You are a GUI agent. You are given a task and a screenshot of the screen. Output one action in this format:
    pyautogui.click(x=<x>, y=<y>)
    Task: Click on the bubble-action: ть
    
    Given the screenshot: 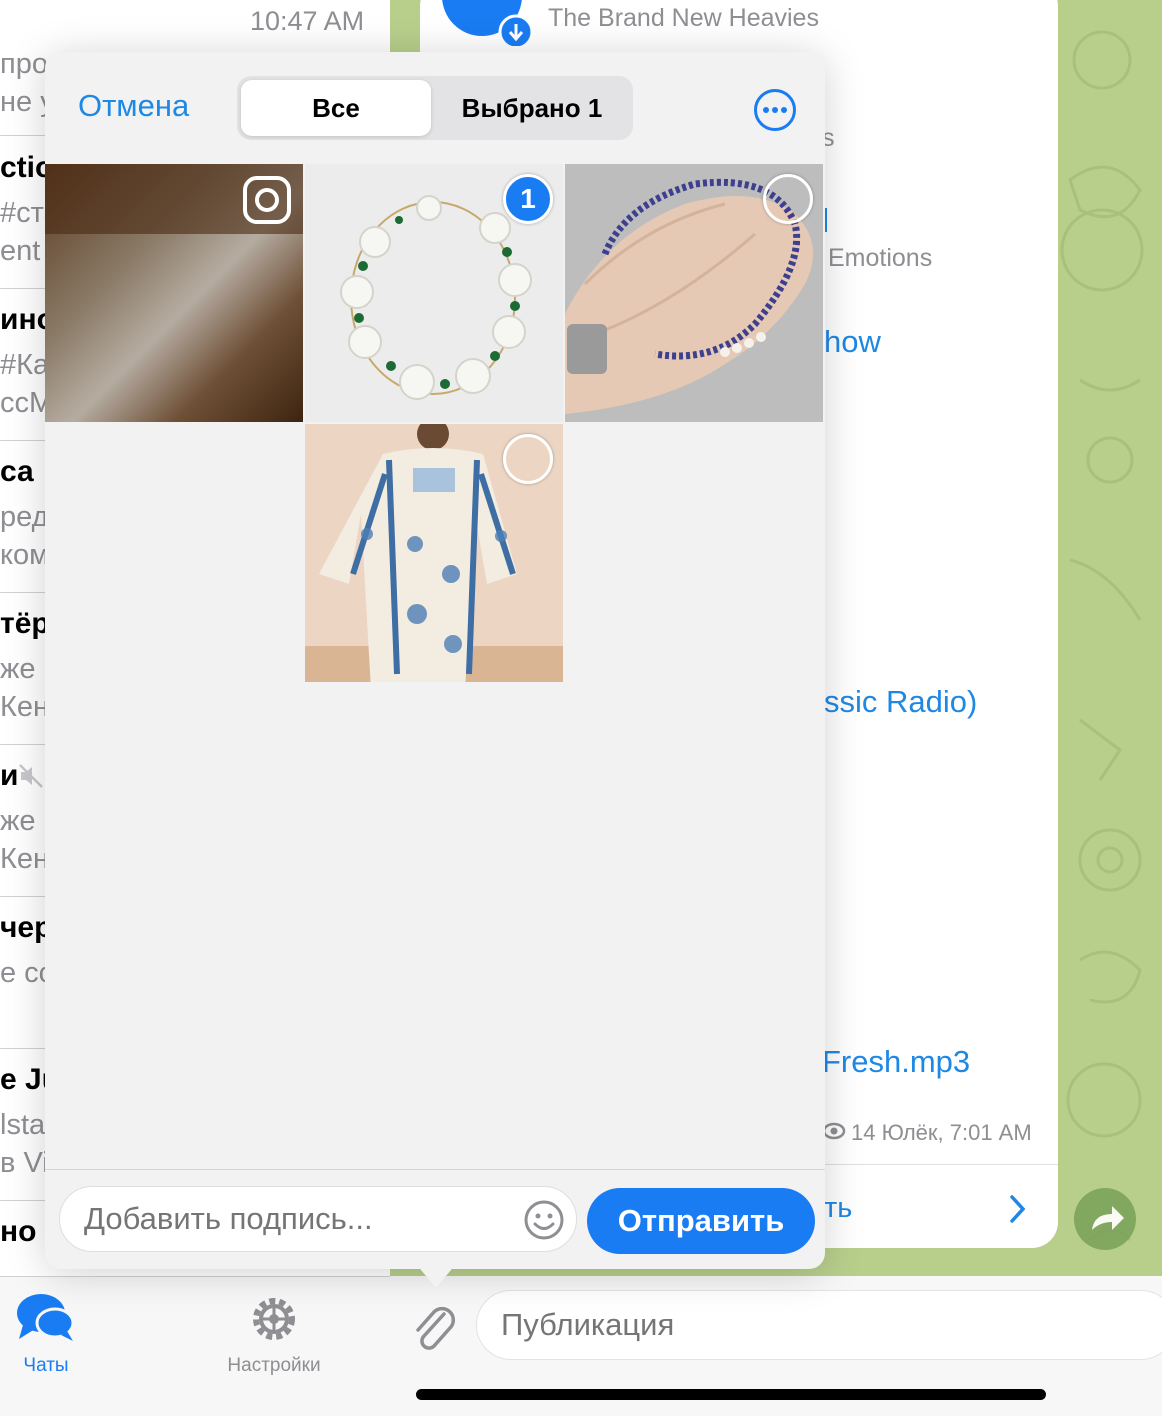 What is the action you would take?
    pyautogui.click(x=838, y=1208)
    